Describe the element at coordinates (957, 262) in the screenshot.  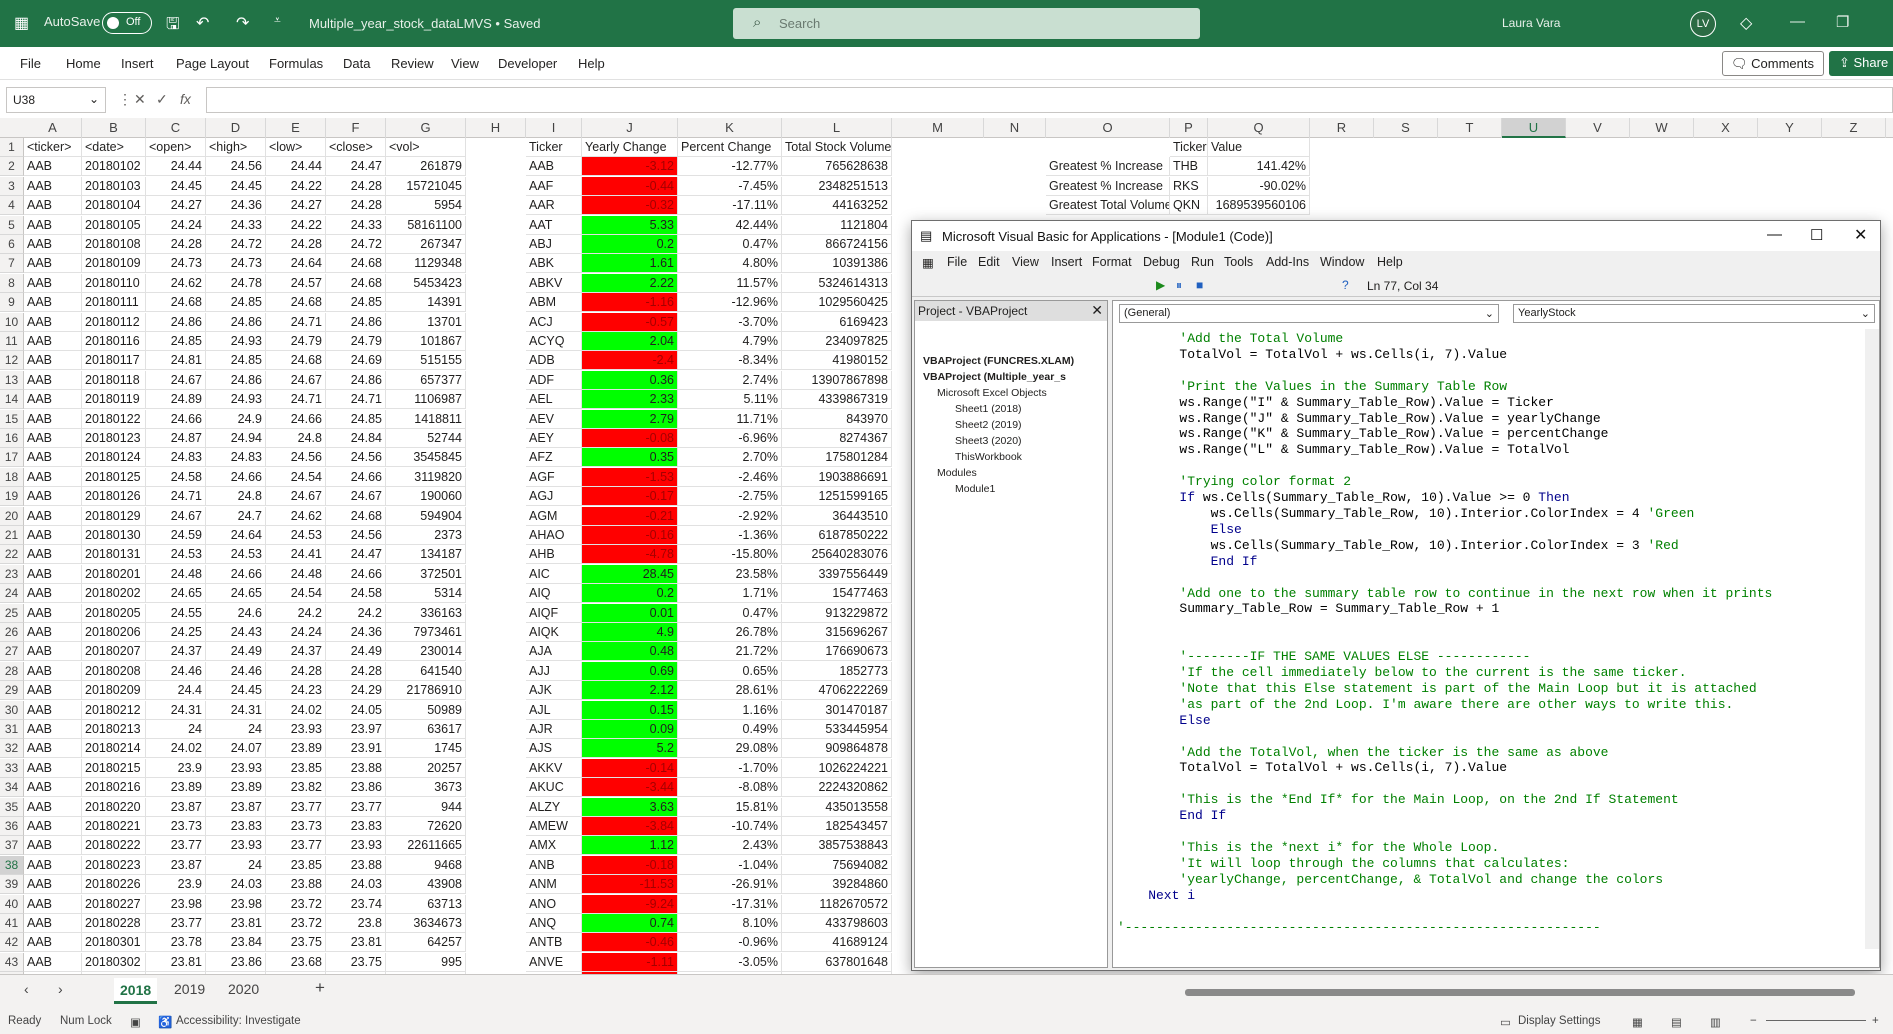
I see `vbe-menu-file: File` at that location.